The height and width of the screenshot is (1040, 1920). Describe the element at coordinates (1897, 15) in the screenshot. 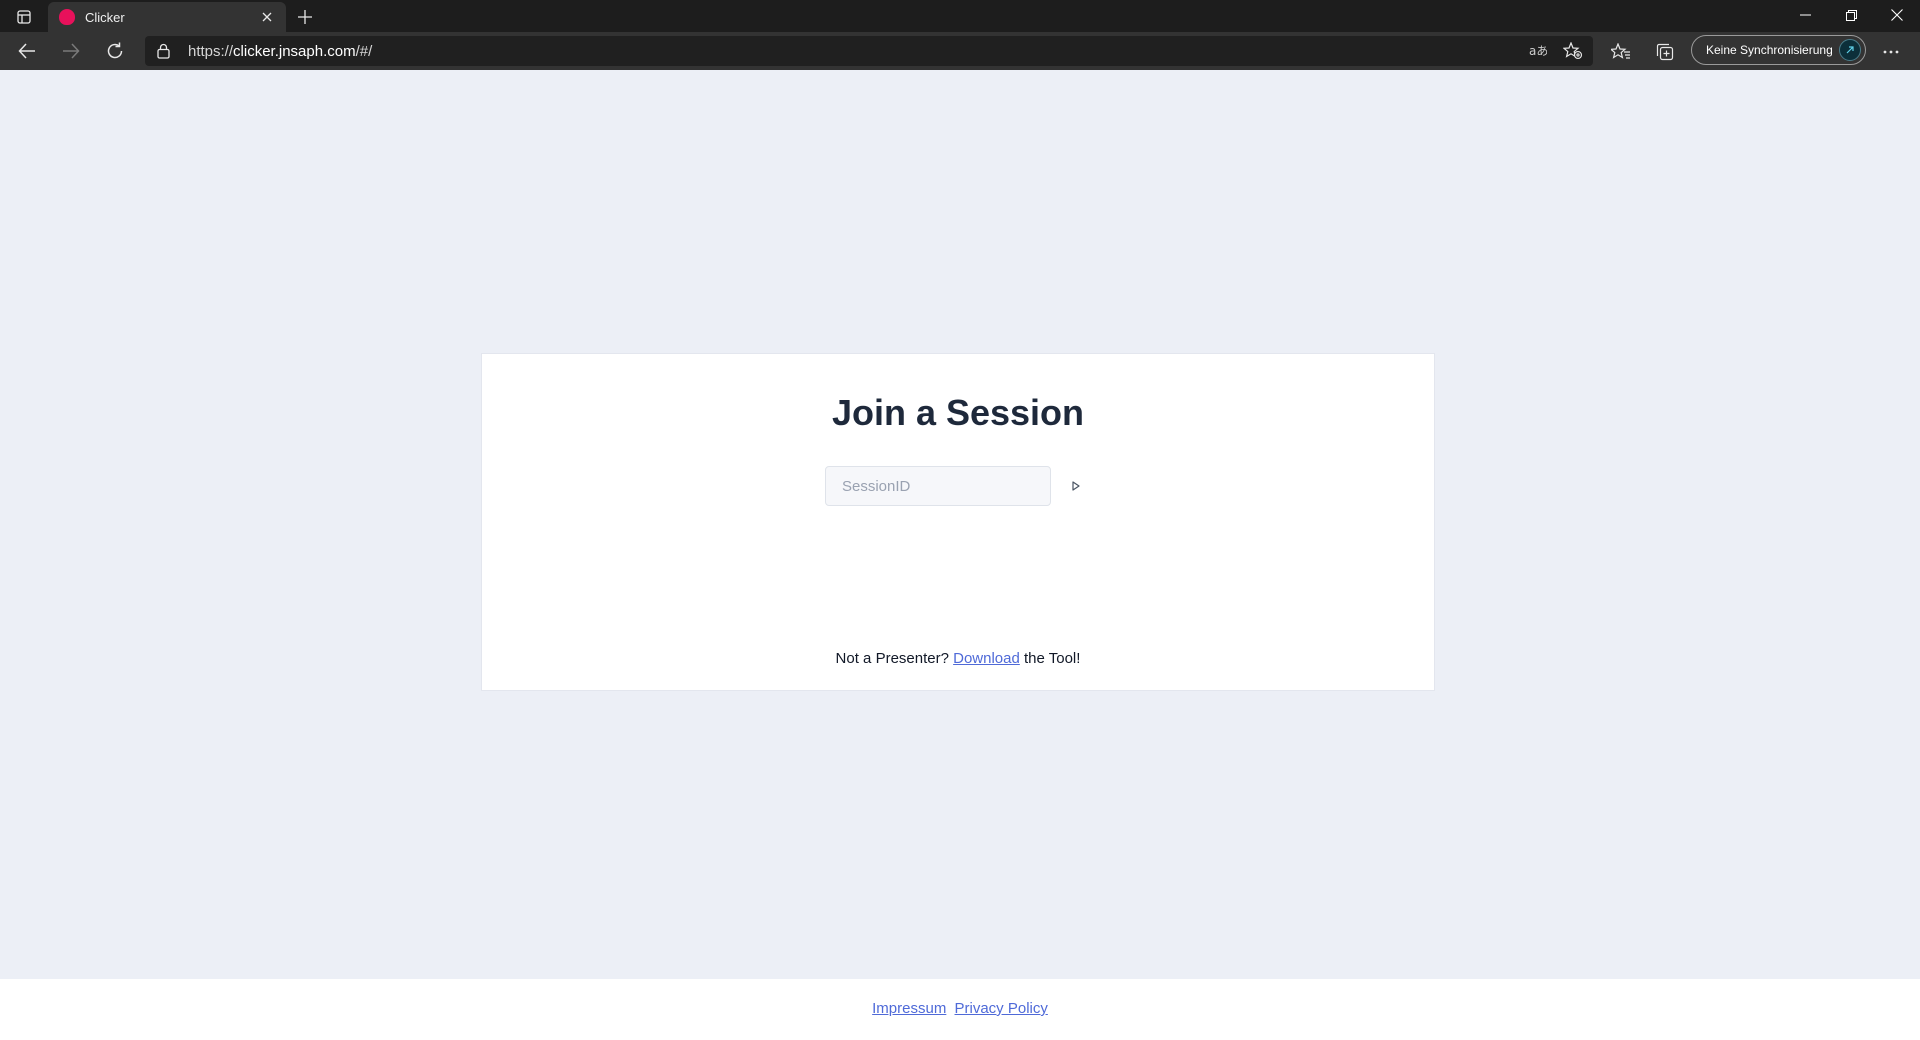

I see `close-window-icon` at that location.